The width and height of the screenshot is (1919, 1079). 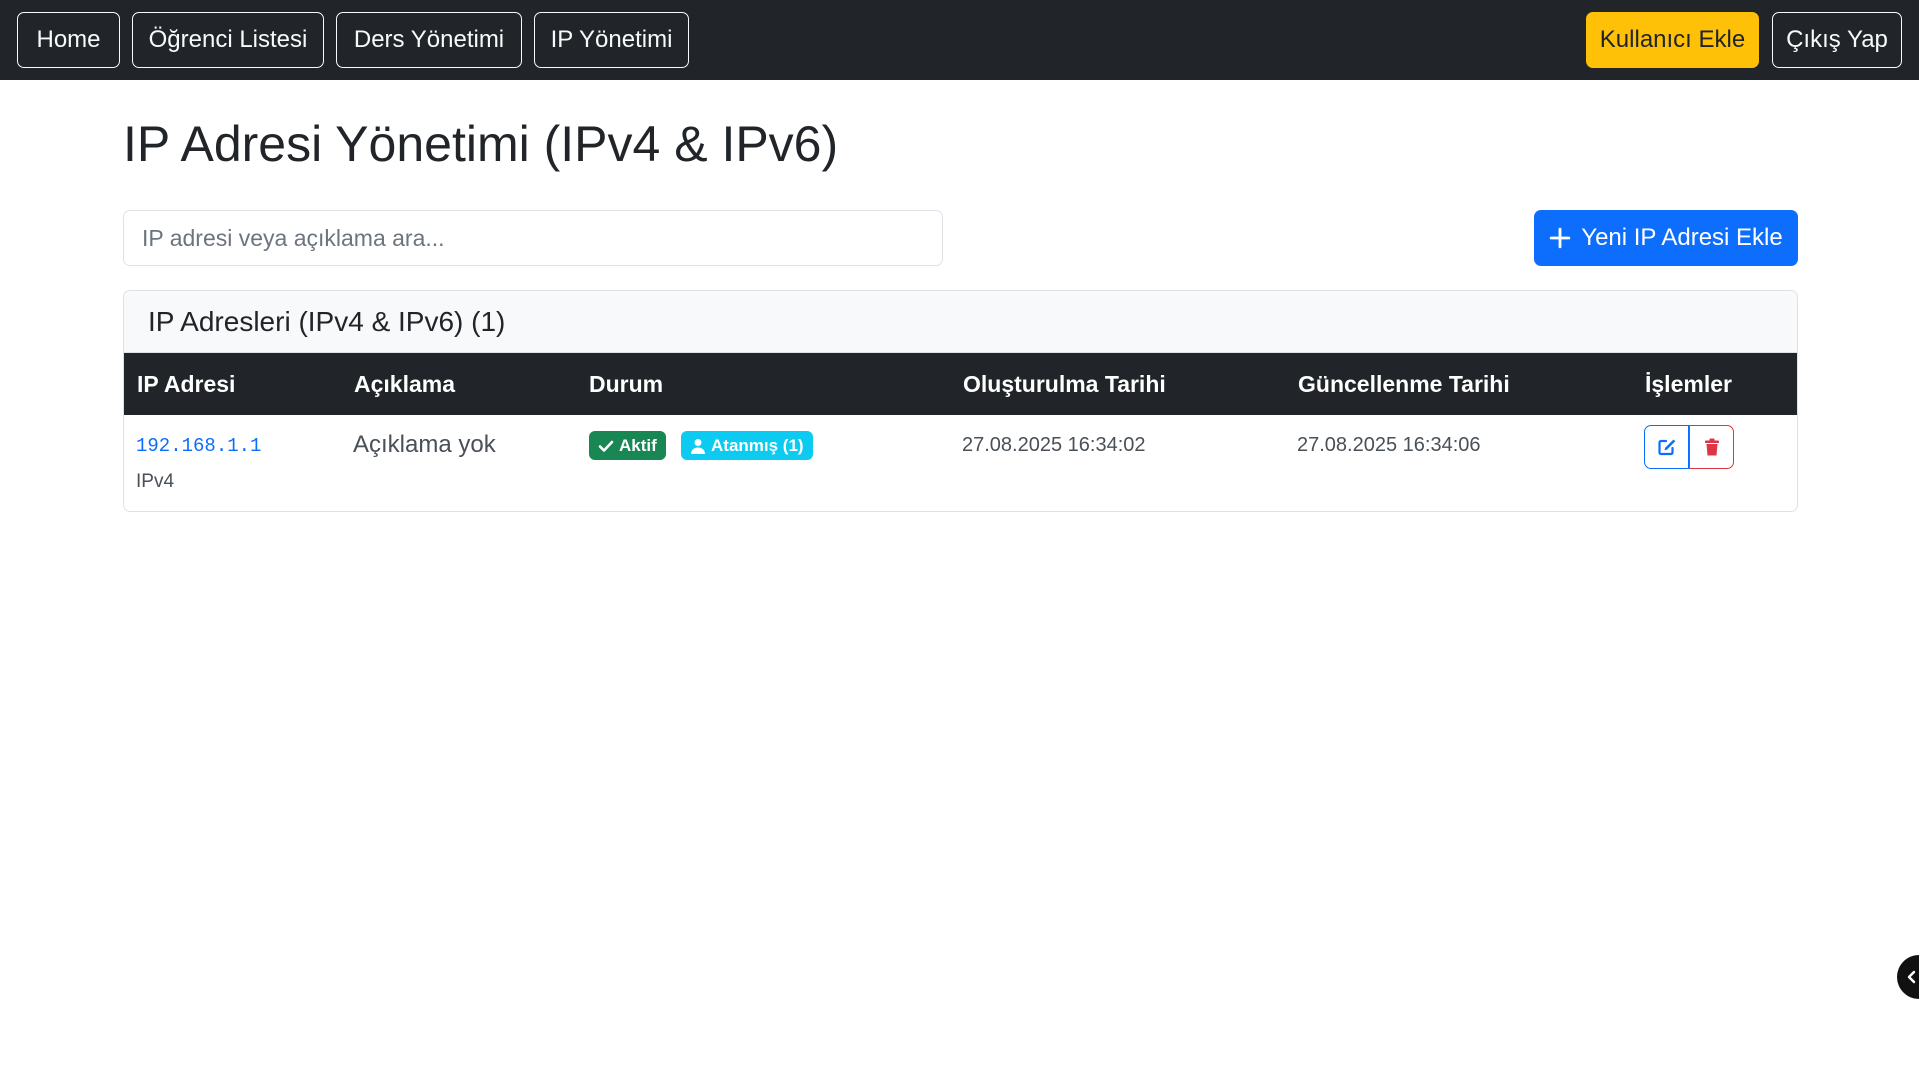 I want to click on add-ip-button-label: Yeni IP Adresi Ekle, so click(x=1682, y=237).